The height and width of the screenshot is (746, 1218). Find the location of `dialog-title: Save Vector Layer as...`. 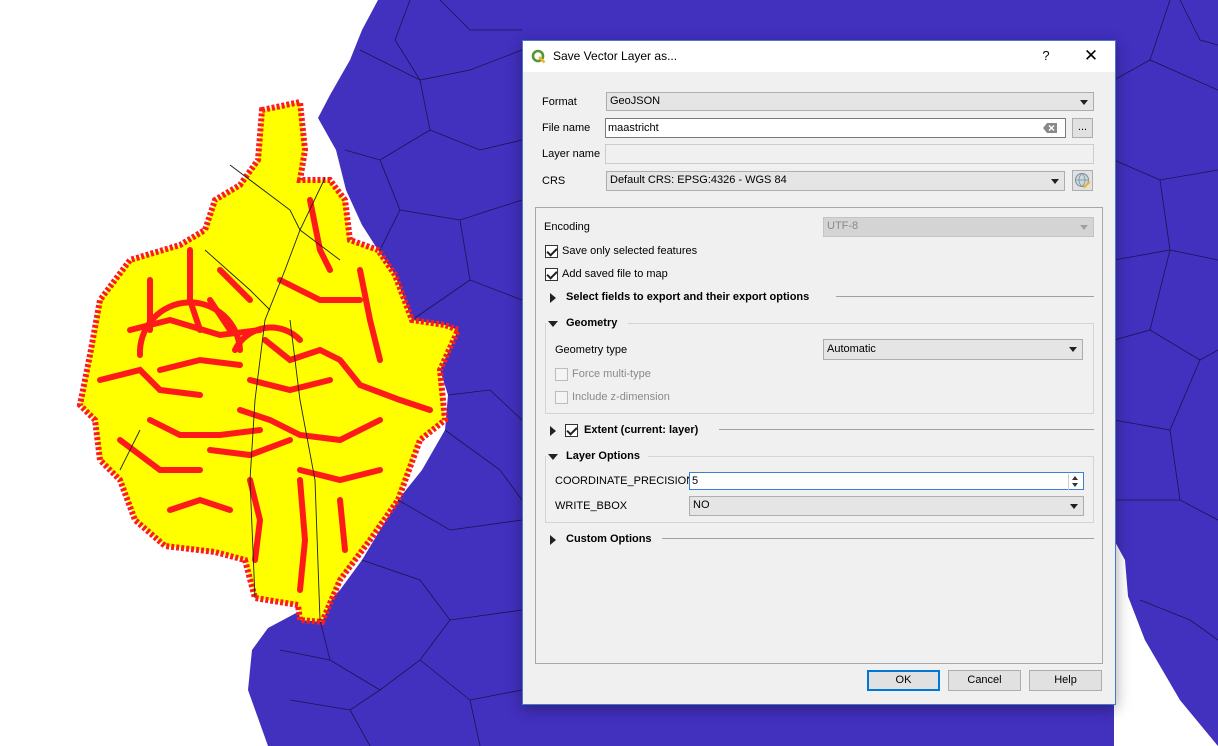

dialog-title: Save Vector Layer as... is located at coordinates (615, 56).